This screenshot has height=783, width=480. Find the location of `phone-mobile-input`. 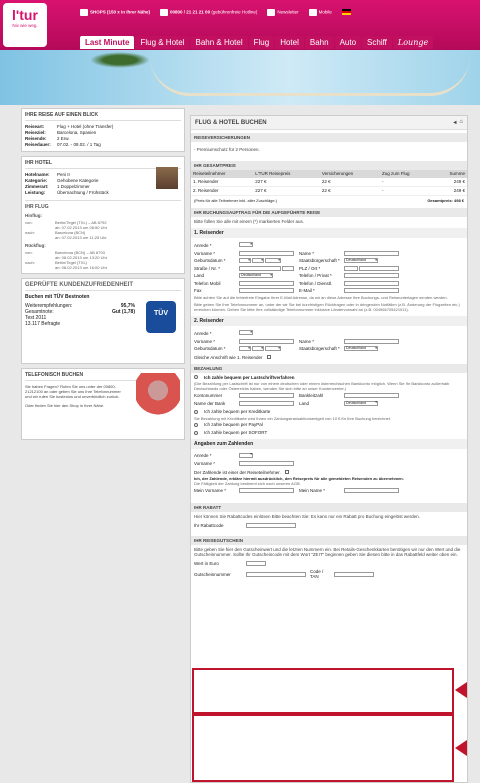

phone-mobile-input is located at coordinates (266, 283).